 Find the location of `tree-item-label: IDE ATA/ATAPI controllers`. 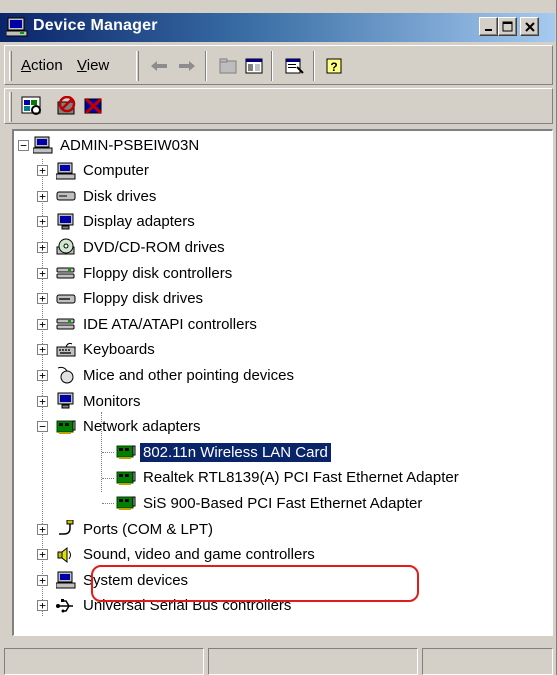

tree-item-label: IDE ATA/ATAPI controllers is located at coordinates (170, 324).